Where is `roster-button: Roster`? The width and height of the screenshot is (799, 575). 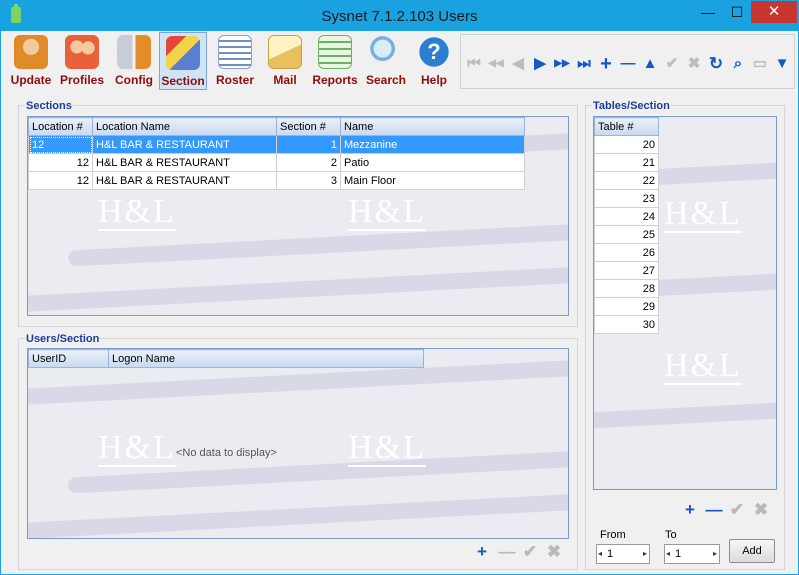 roster-button: Roster is located at coordinates (235, 61).